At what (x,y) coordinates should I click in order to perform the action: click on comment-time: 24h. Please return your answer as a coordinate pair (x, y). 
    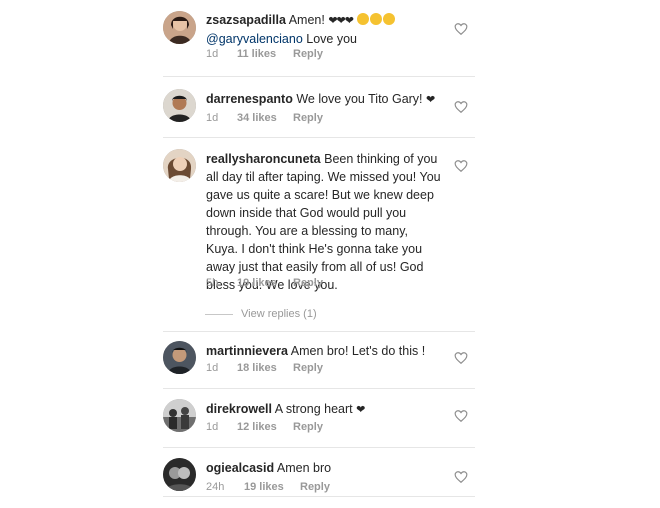
    Looking at the image, I should click on (215, 487).